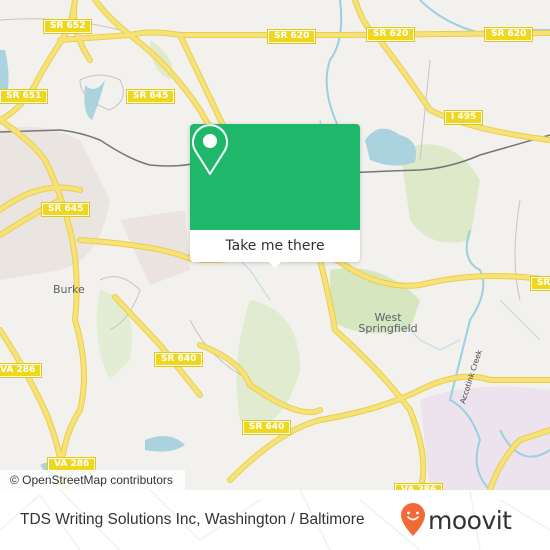 The image size is (550, 550). Describe the element at coordinates (463, 117) in the screenshot. I see `road-shield-i-495: I 495` at that location.